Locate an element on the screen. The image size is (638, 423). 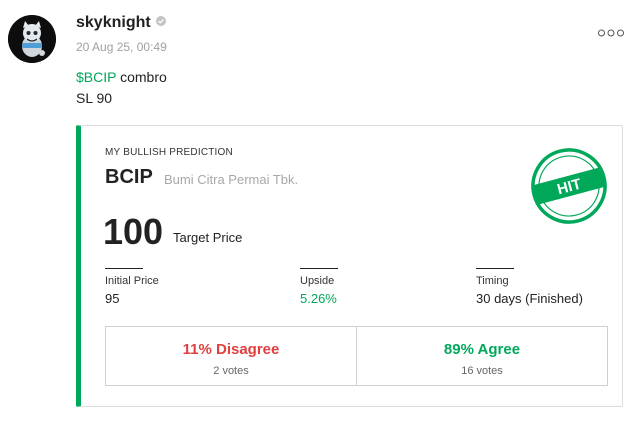
timing-metric: Timing 30 days (Finished) is located at coordinates (529, 287).